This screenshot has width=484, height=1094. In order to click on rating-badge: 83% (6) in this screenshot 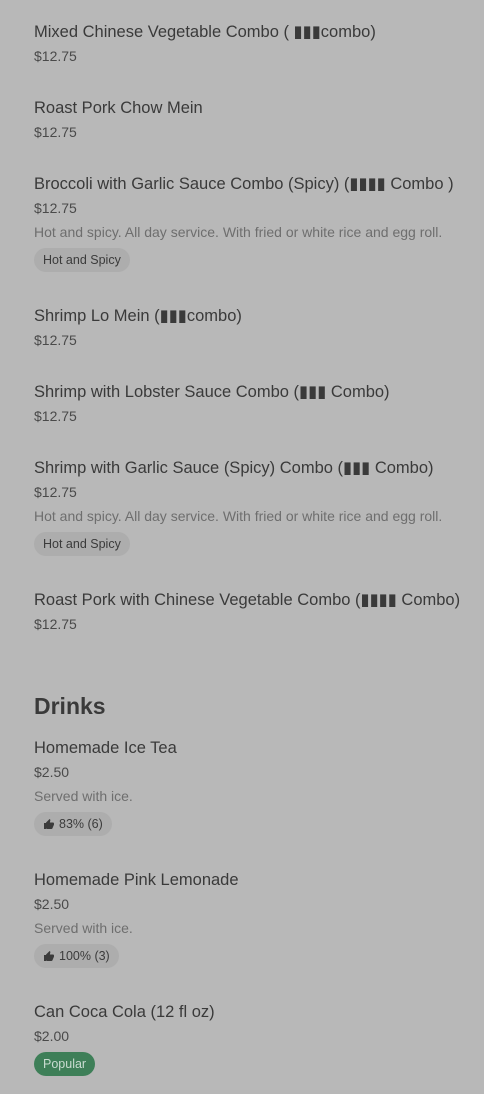, I will do `click(73, 824)`.